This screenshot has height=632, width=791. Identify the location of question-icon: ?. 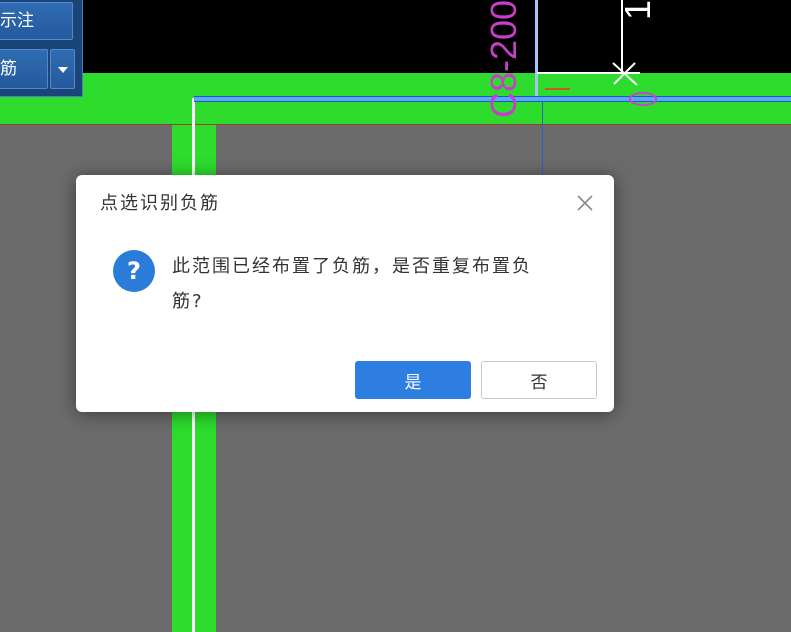
(134, 271).